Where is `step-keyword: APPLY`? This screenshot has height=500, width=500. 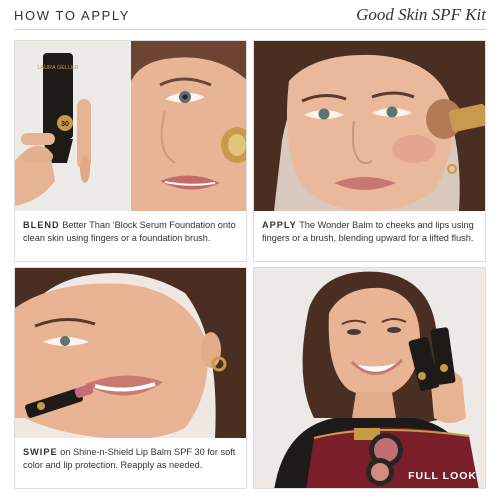
step-keyword: APPLY is located at coordinates (279, 225).